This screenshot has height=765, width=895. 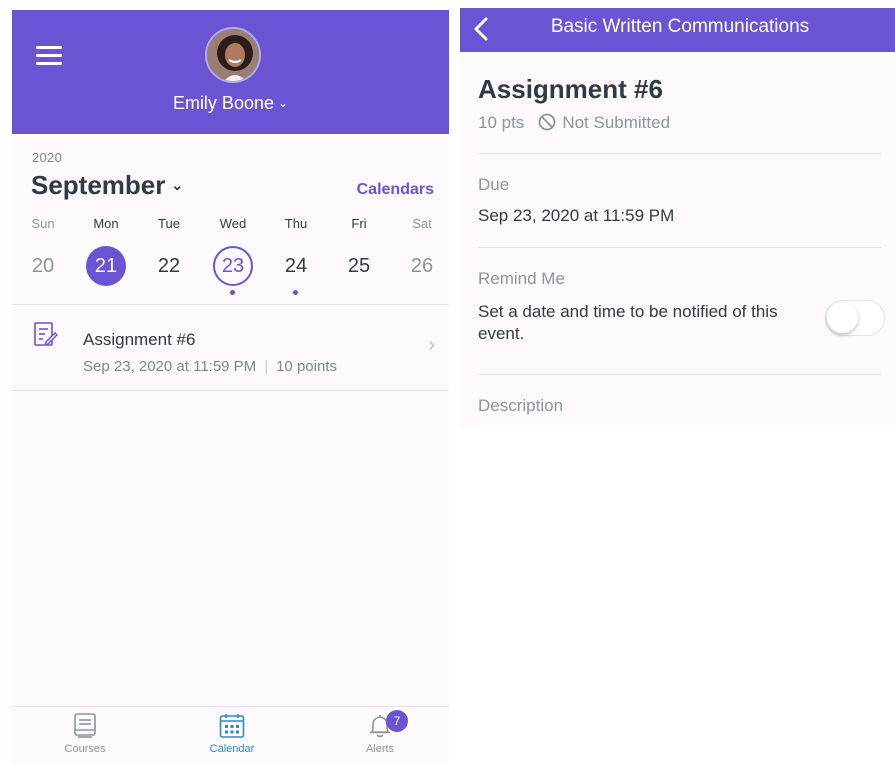 I want to click on profile-header: Emily Boone ⌄, so click(x=230, y=72).